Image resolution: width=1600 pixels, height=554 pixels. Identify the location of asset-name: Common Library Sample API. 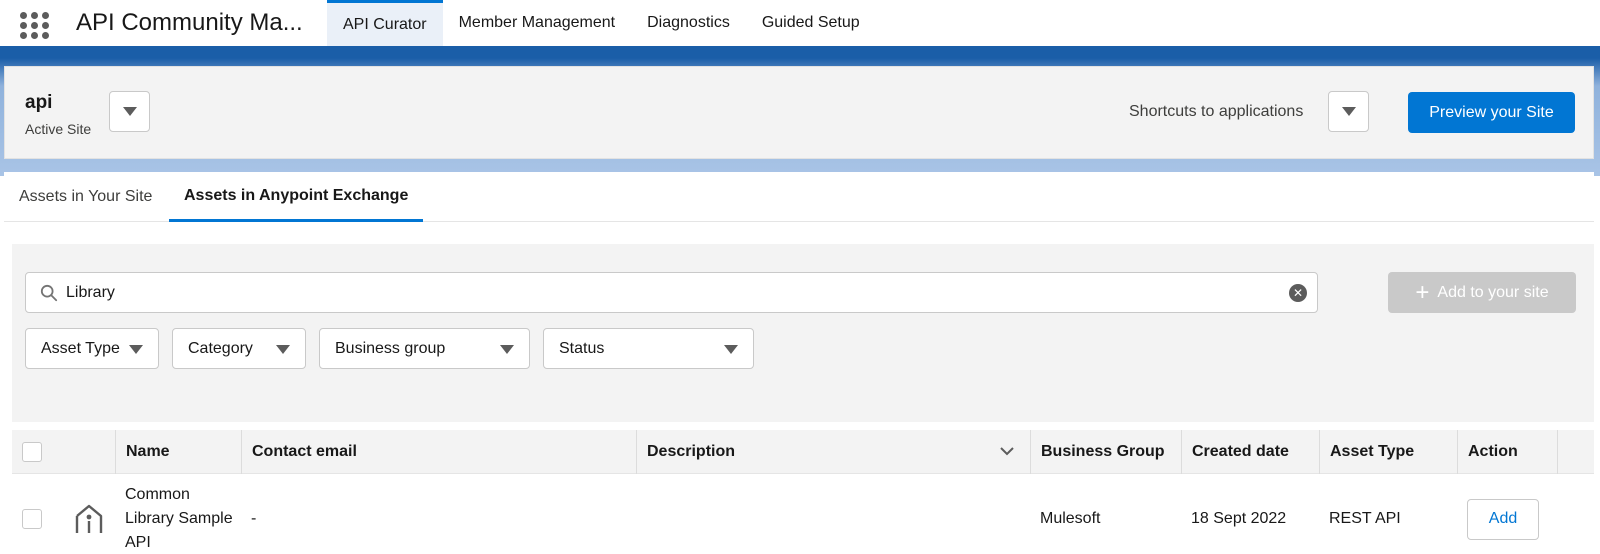
(178, 514).